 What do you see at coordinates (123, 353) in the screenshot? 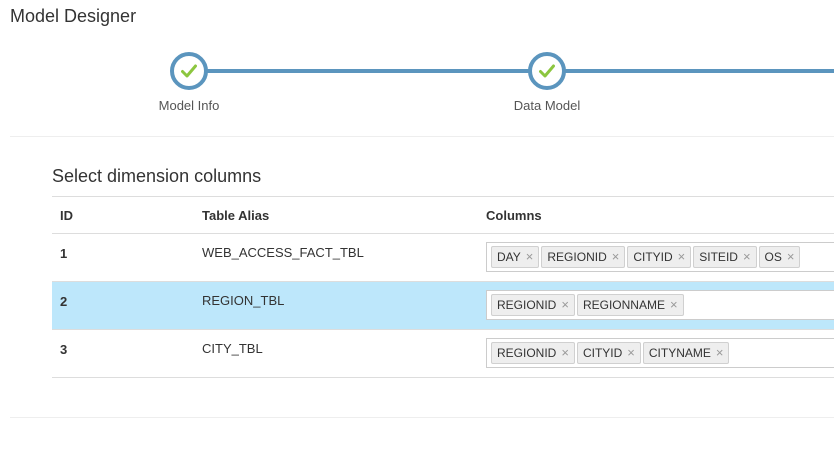
I see `row-id: 3` at bounding box center [123, 353].